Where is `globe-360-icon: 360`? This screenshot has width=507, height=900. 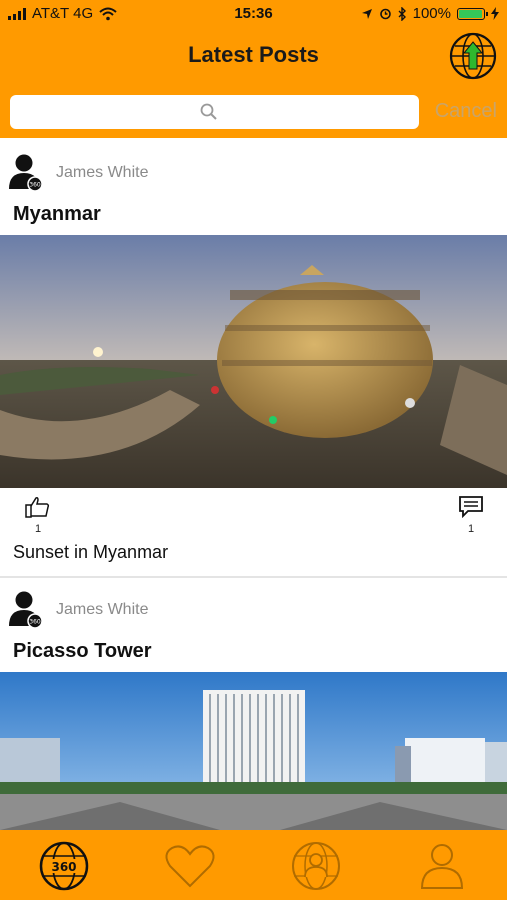 globe-360-icon: 360 is located at coordinates (63, 867).